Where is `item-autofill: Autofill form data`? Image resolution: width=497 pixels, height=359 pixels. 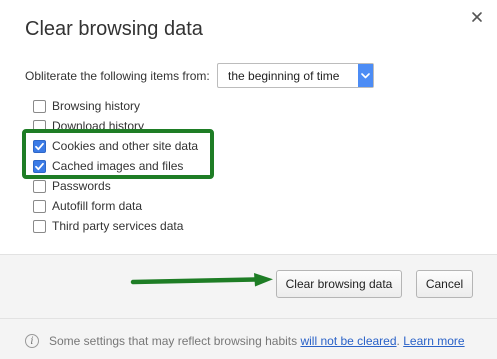
item-autofill: Autofill form data is located at coordinates (87, 206).